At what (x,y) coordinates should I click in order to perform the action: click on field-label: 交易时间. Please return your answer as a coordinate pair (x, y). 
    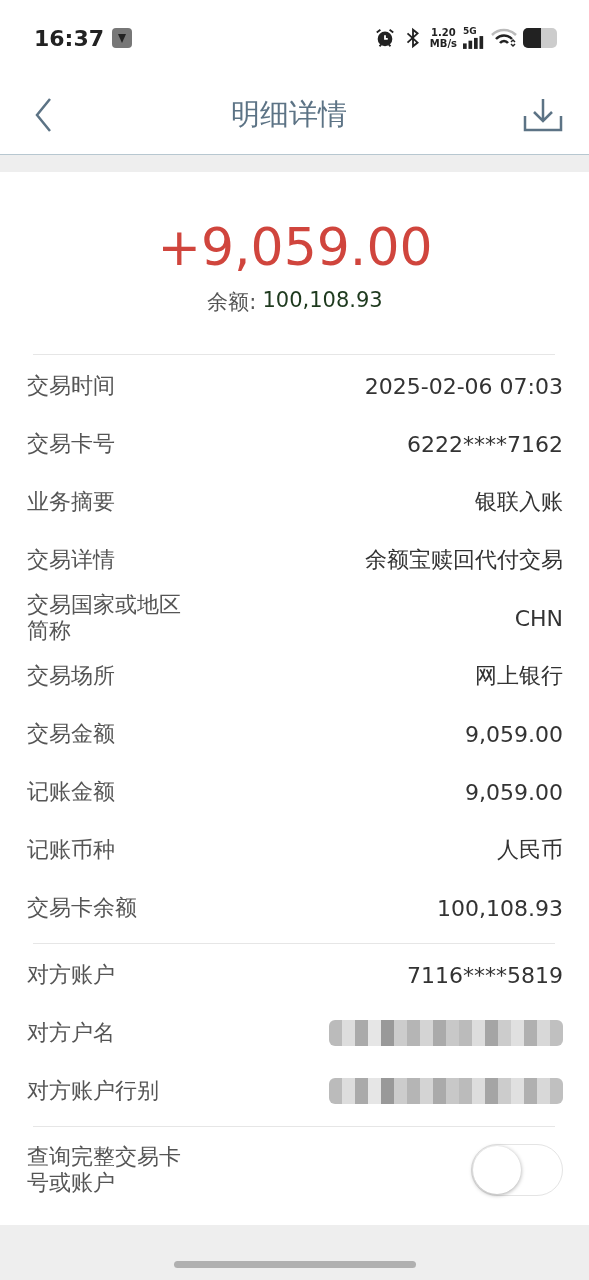
    Looking at the image, I should click on (71, 386).